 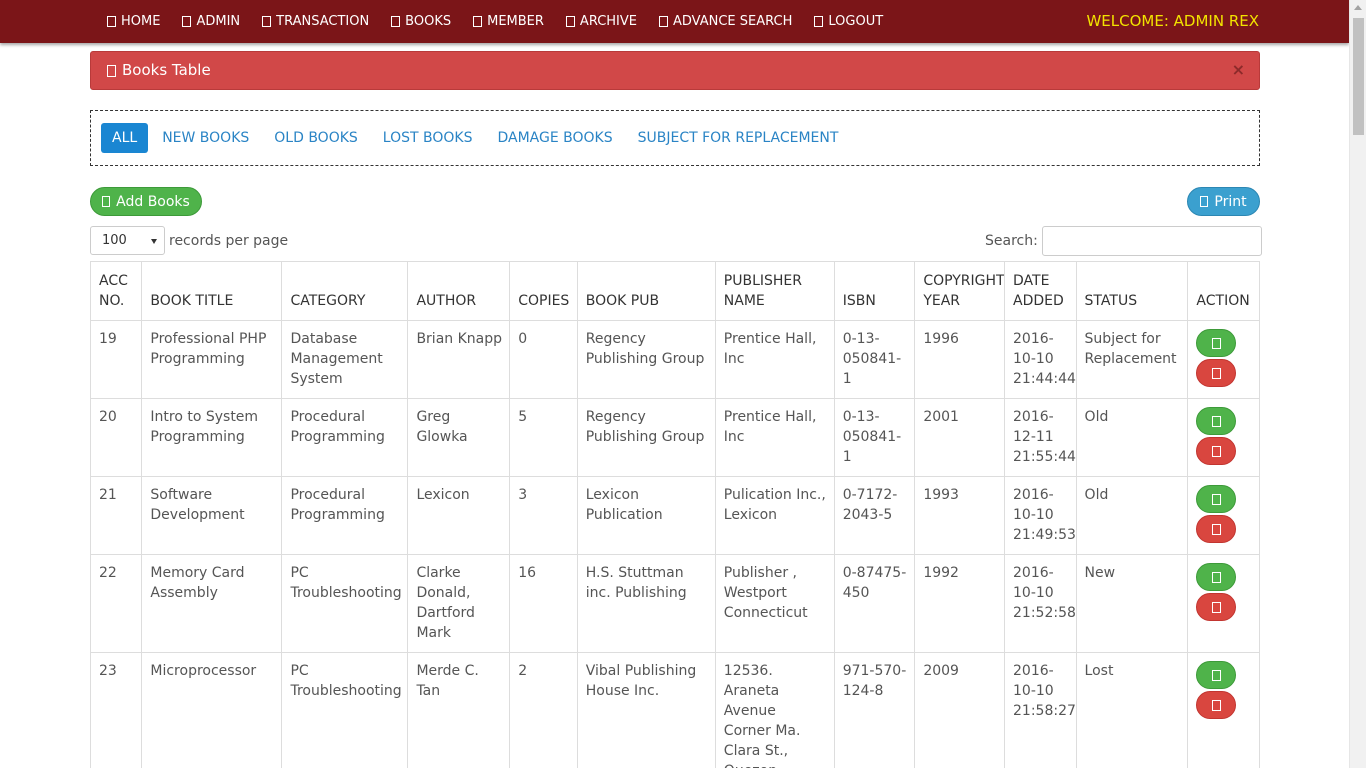 What do you see at coordinates (125, 138) in the screenshot?
I see `tab-all: ALL` at bounding box center [125, 138].